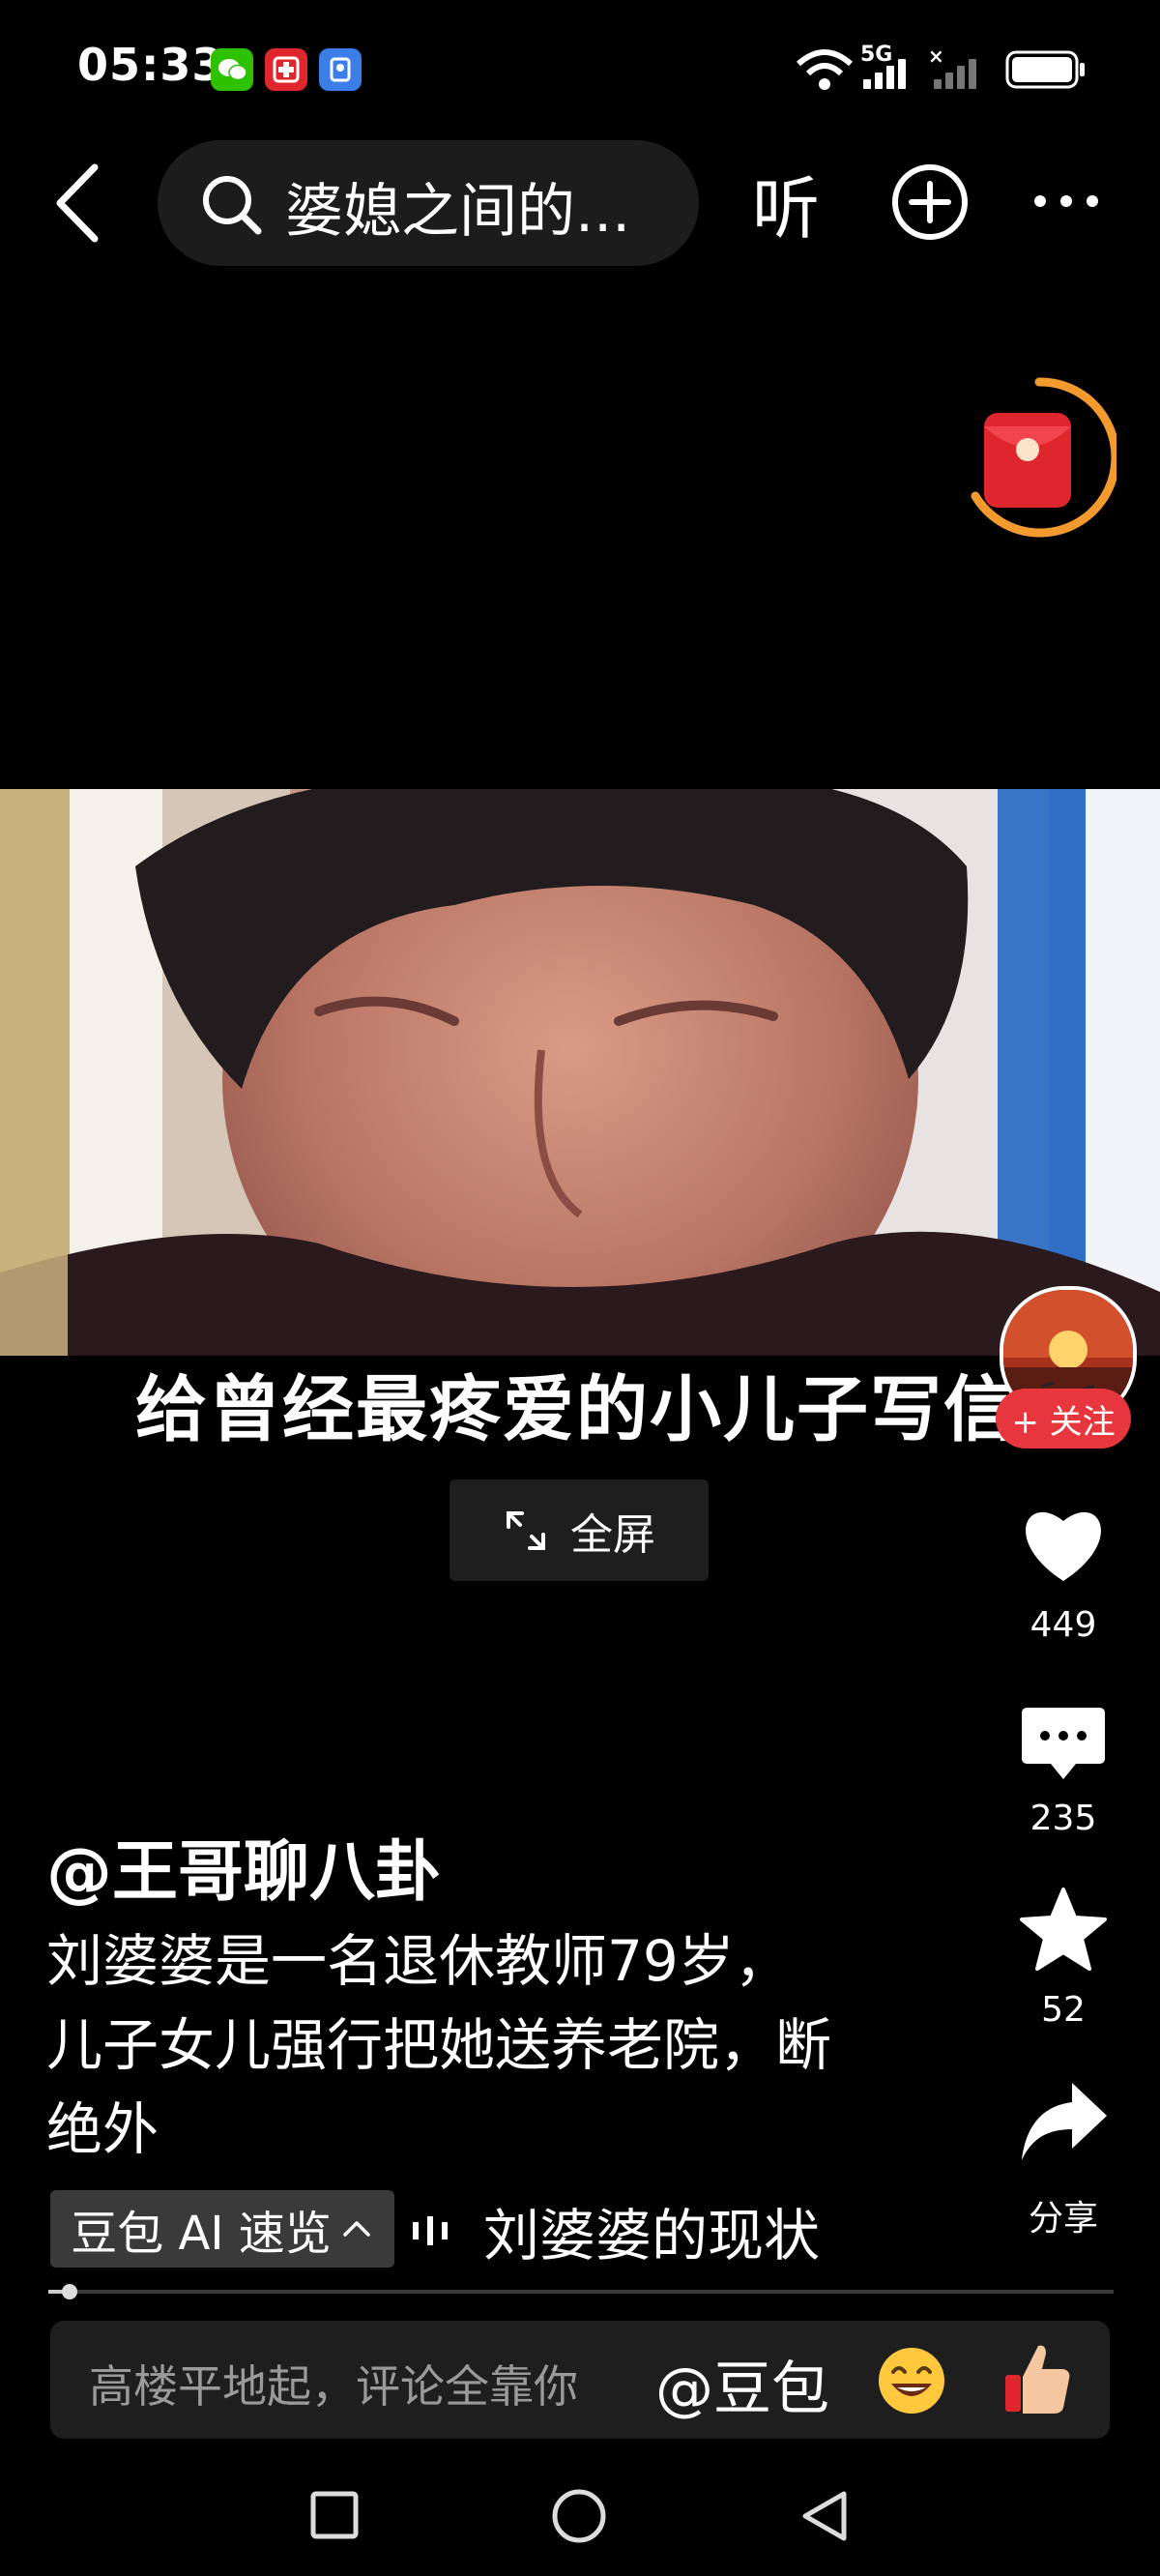  I want to click on favorite-count: 52, so click(1063, 2010).